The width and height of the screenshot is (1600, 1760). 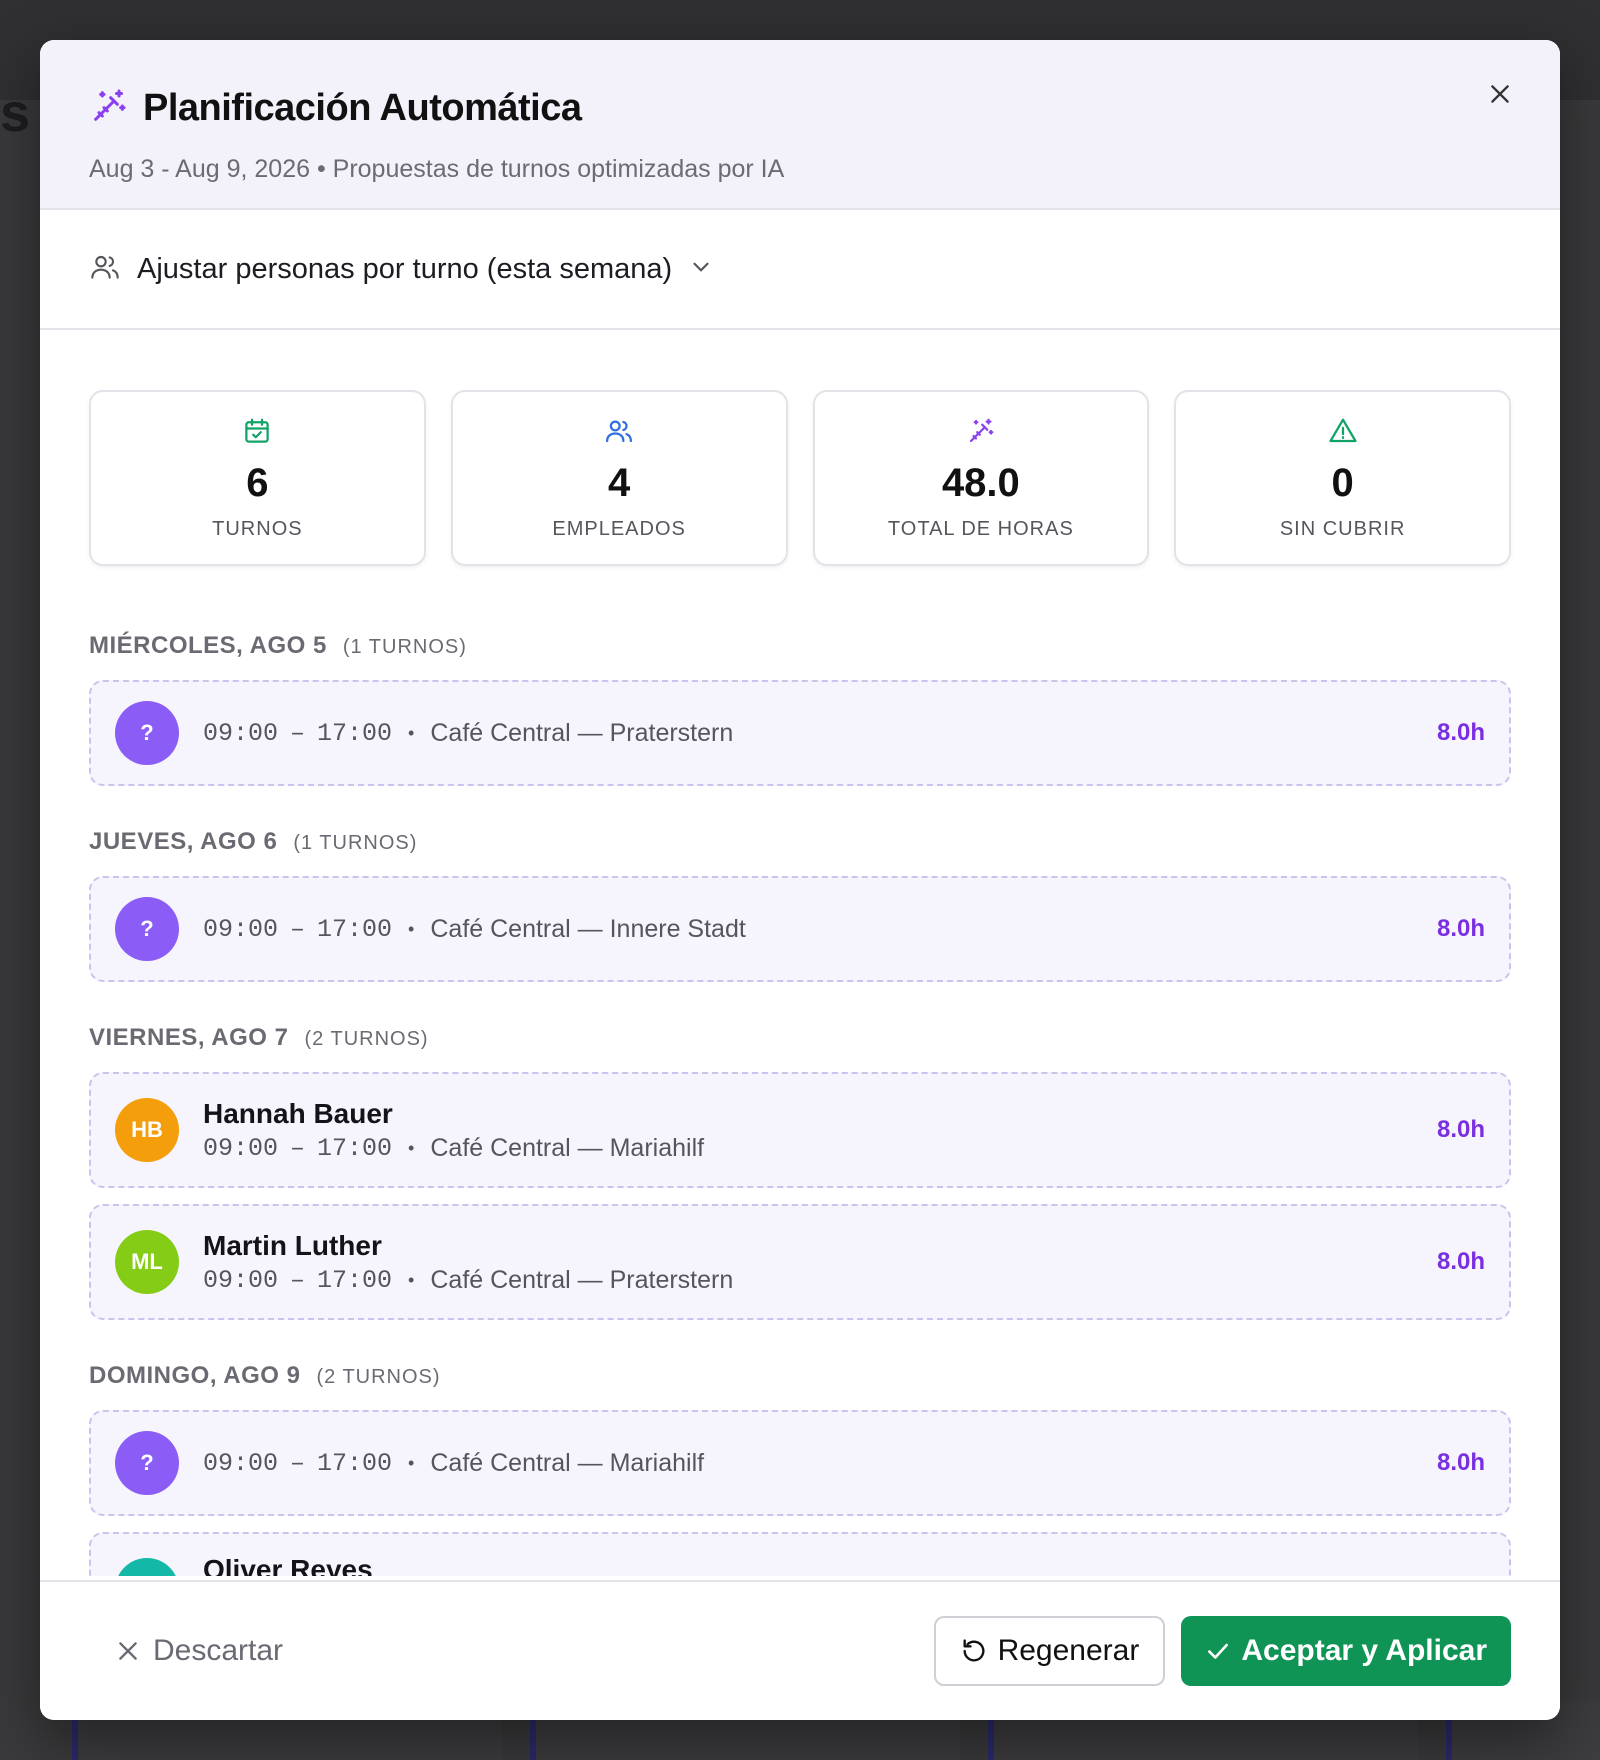 What do you see at coordinates (147, 1262) in the screenshot?
I see `avatar: ML` at bounding box center [147, 1262].